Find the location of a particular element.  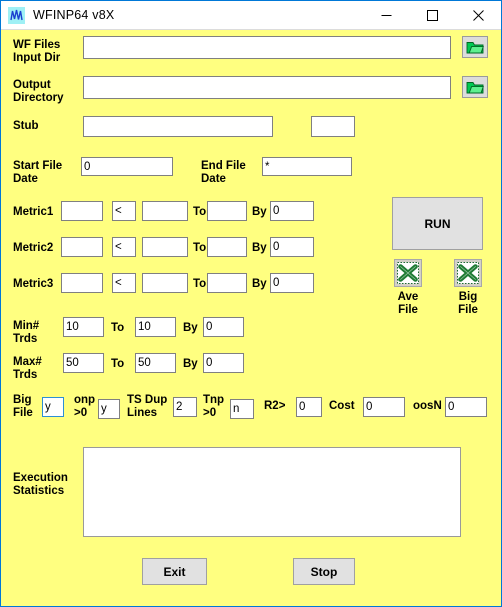

end-file-date-field is located at coordinates (307, 166).